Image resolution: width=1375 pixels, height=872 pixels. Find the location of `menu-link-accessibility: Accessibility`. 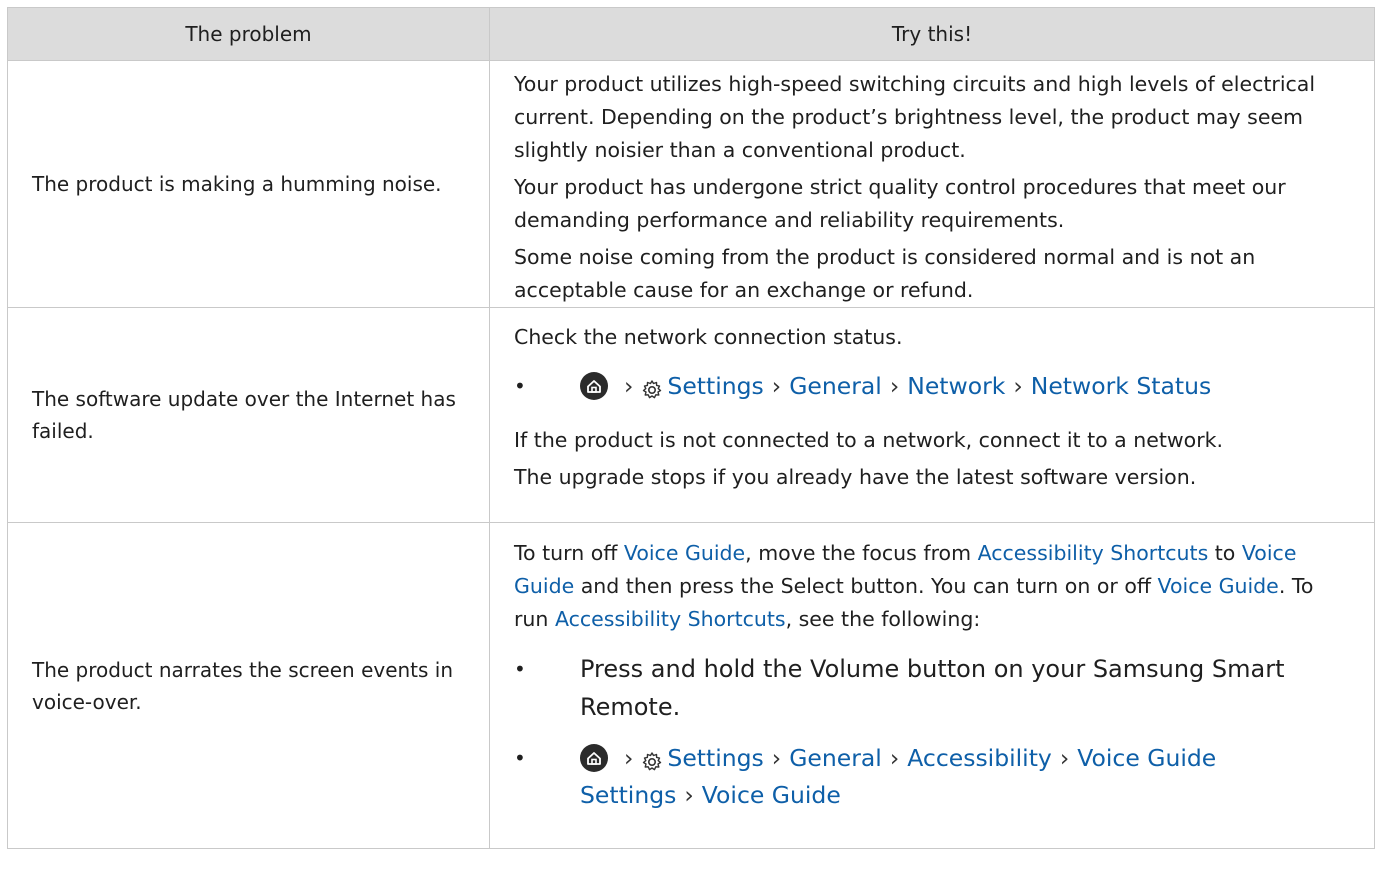

menu-link-accessibility: Accessibility is located at coordinates (979, 758).